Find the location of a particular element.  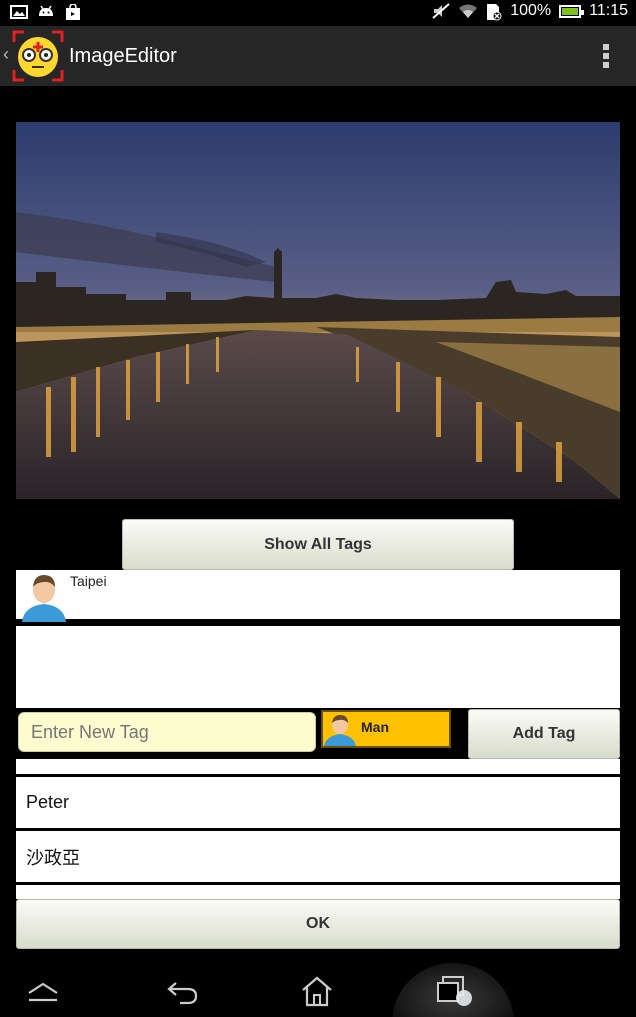

home-icon is located at coordinates (317, 991).